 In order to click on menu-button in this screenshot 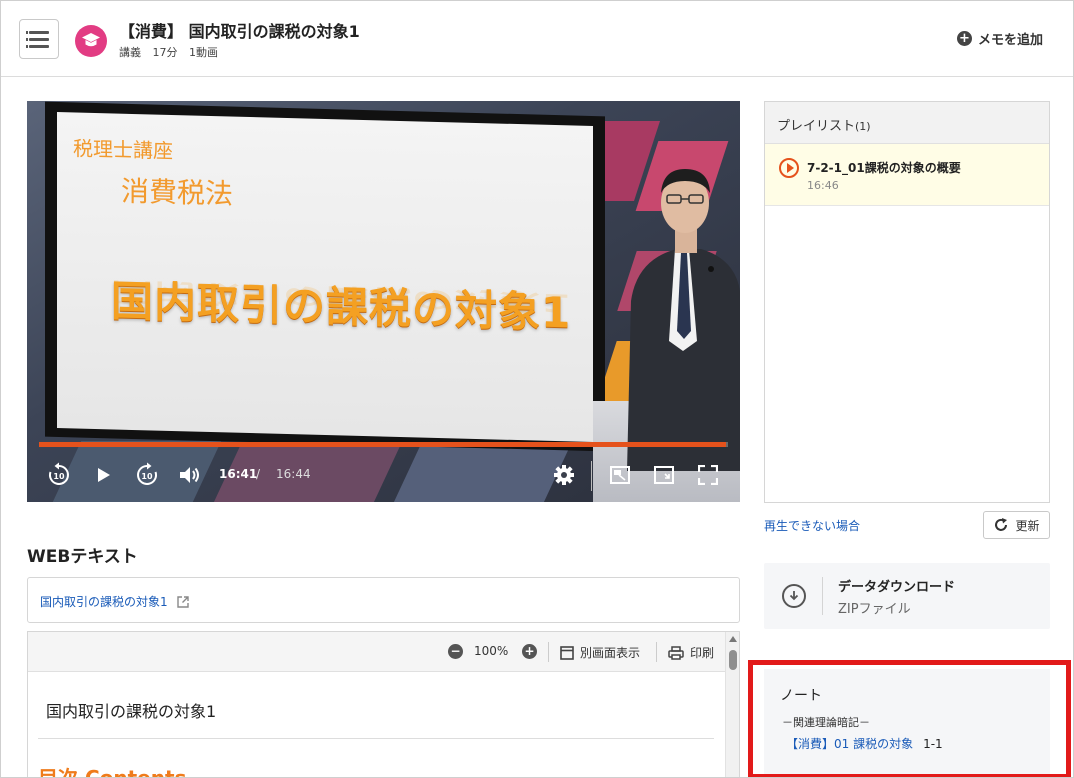, I will do `click(39, 39)`.